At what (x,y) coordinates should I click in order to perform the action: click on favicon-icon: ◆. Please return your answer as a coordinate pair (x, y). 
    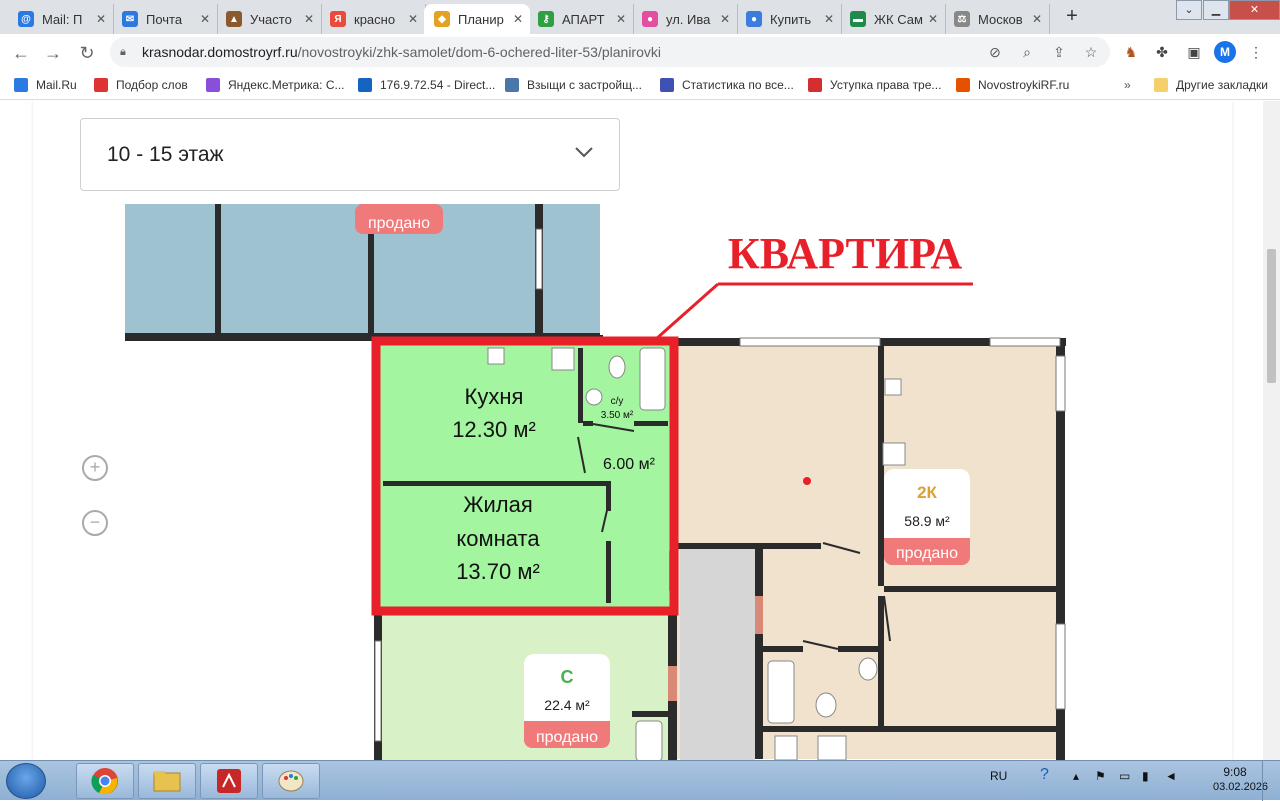
    Looking at the image, I should click on (442, 19).